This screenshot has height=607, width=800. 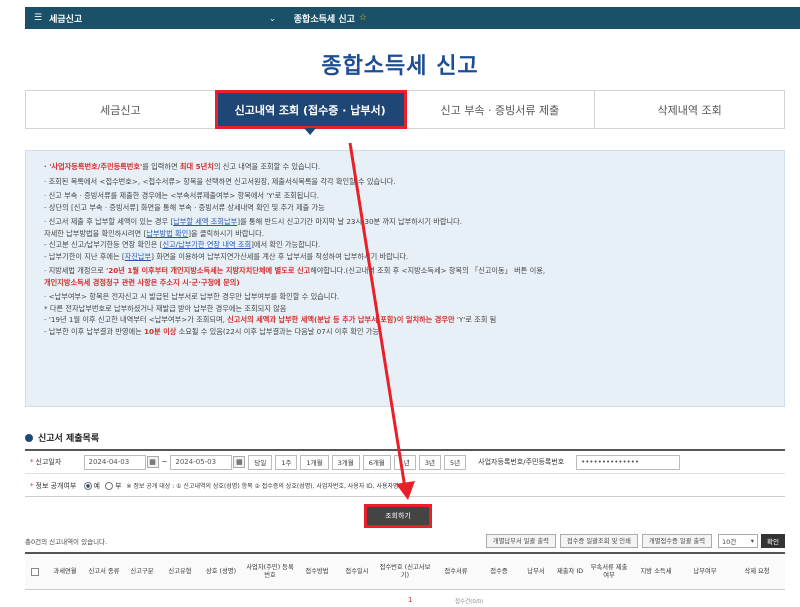 I want to click on select-all-checkbox, so click(x=35, y=571).